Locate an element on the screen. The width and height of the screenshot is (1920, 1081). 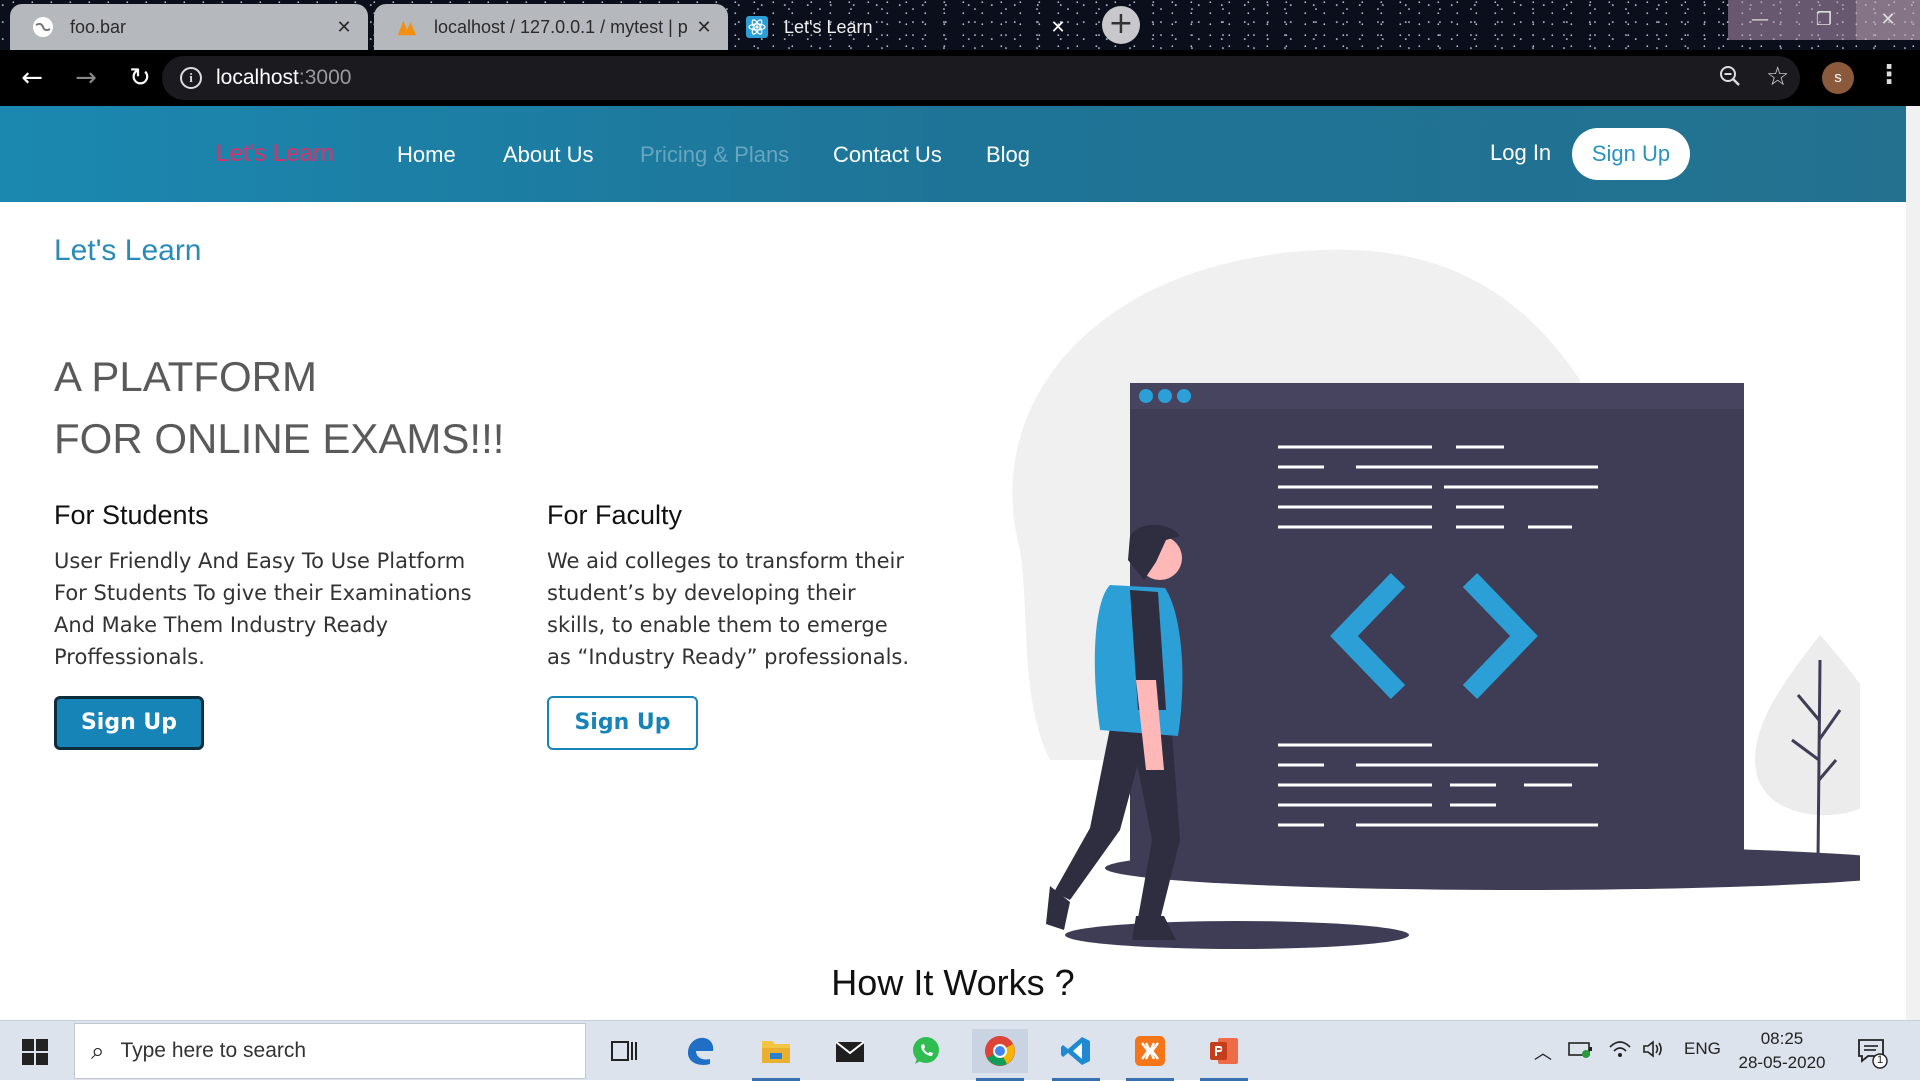
students-signup-button: Sign Up is located at coordinates (129, 723).